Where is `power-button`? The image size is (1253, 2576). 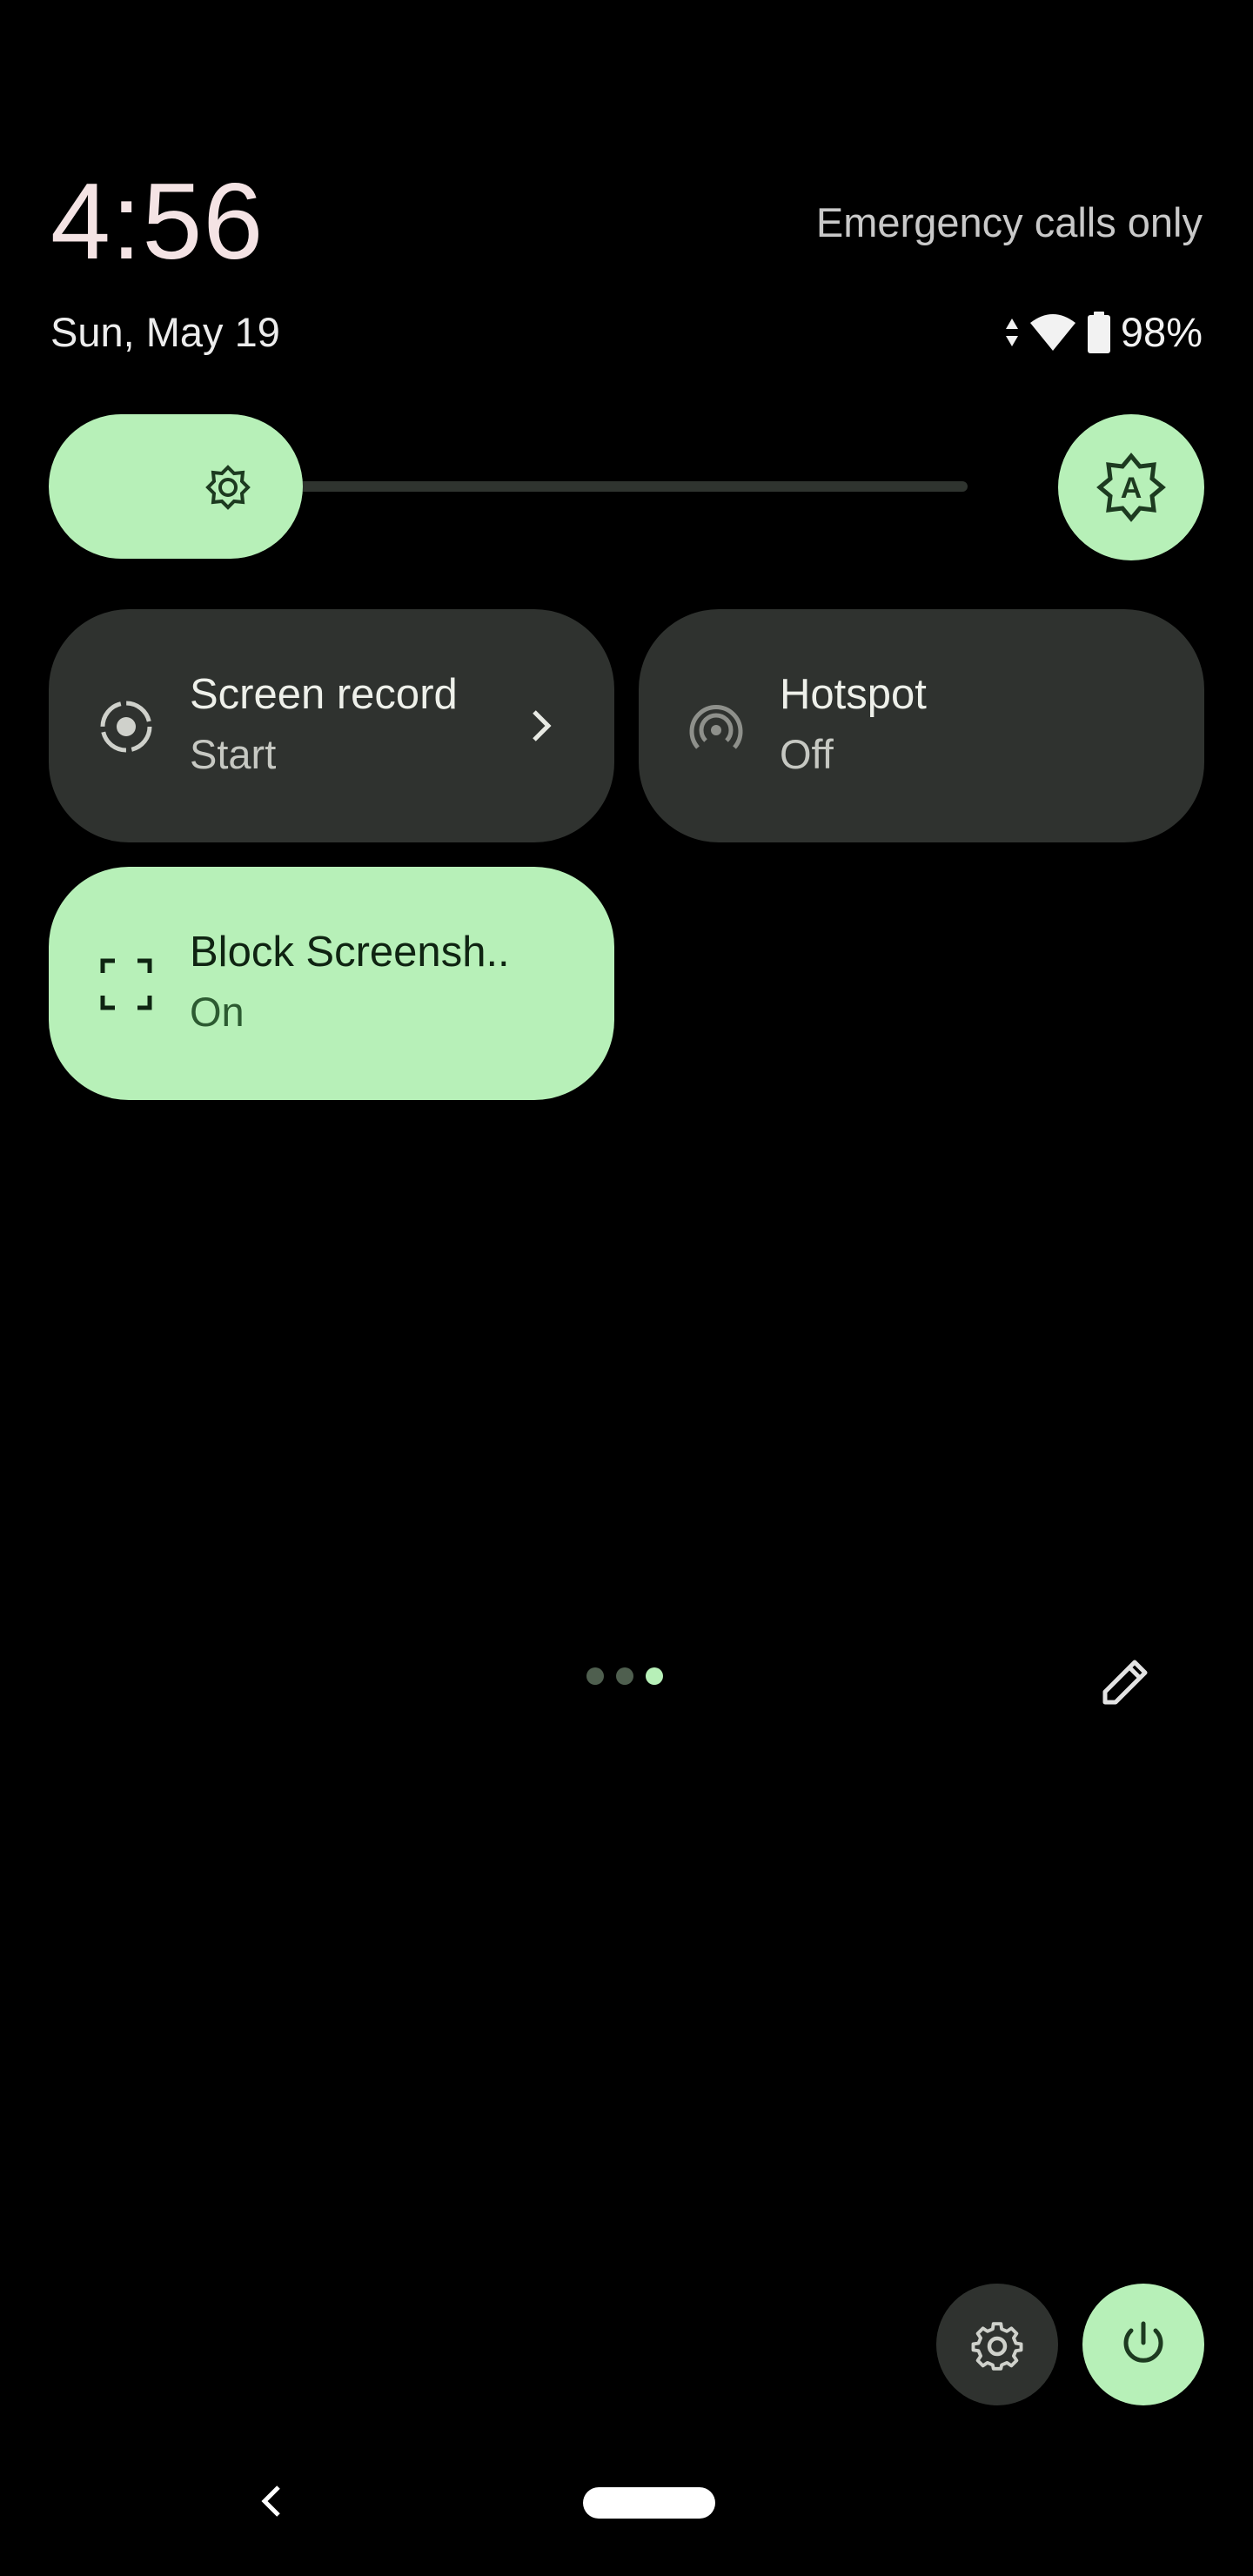
power-button is located at coordinates (1143, 2344).